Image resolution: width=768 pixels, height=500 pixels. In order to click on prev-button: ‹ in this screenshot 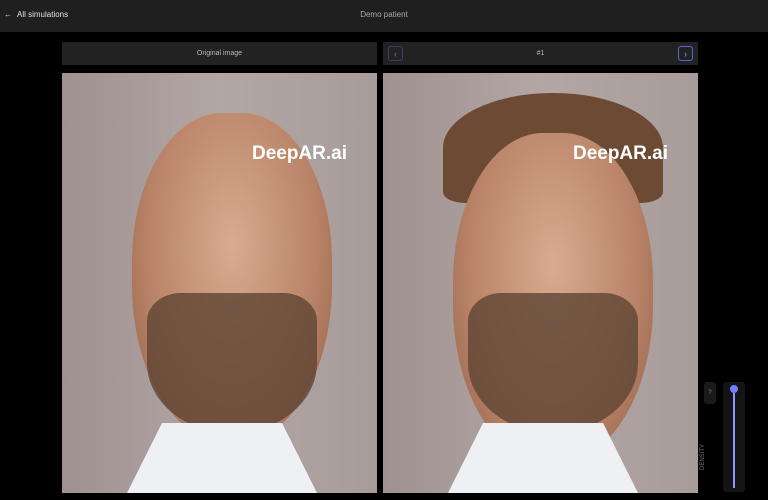, I will do `click(395, 53)`.